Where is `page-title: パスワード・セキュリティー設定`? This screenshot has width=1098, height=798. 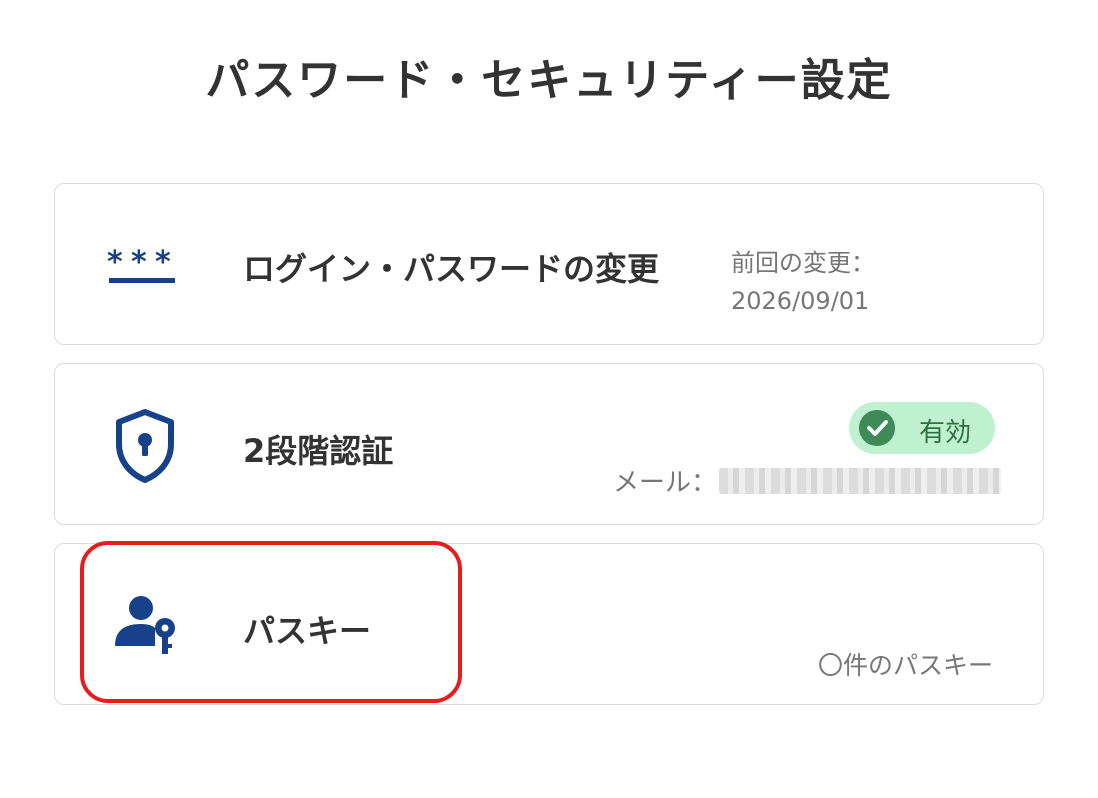
page-title: パスワード・セキュリティー設定 is located at coordinates (549, 80).